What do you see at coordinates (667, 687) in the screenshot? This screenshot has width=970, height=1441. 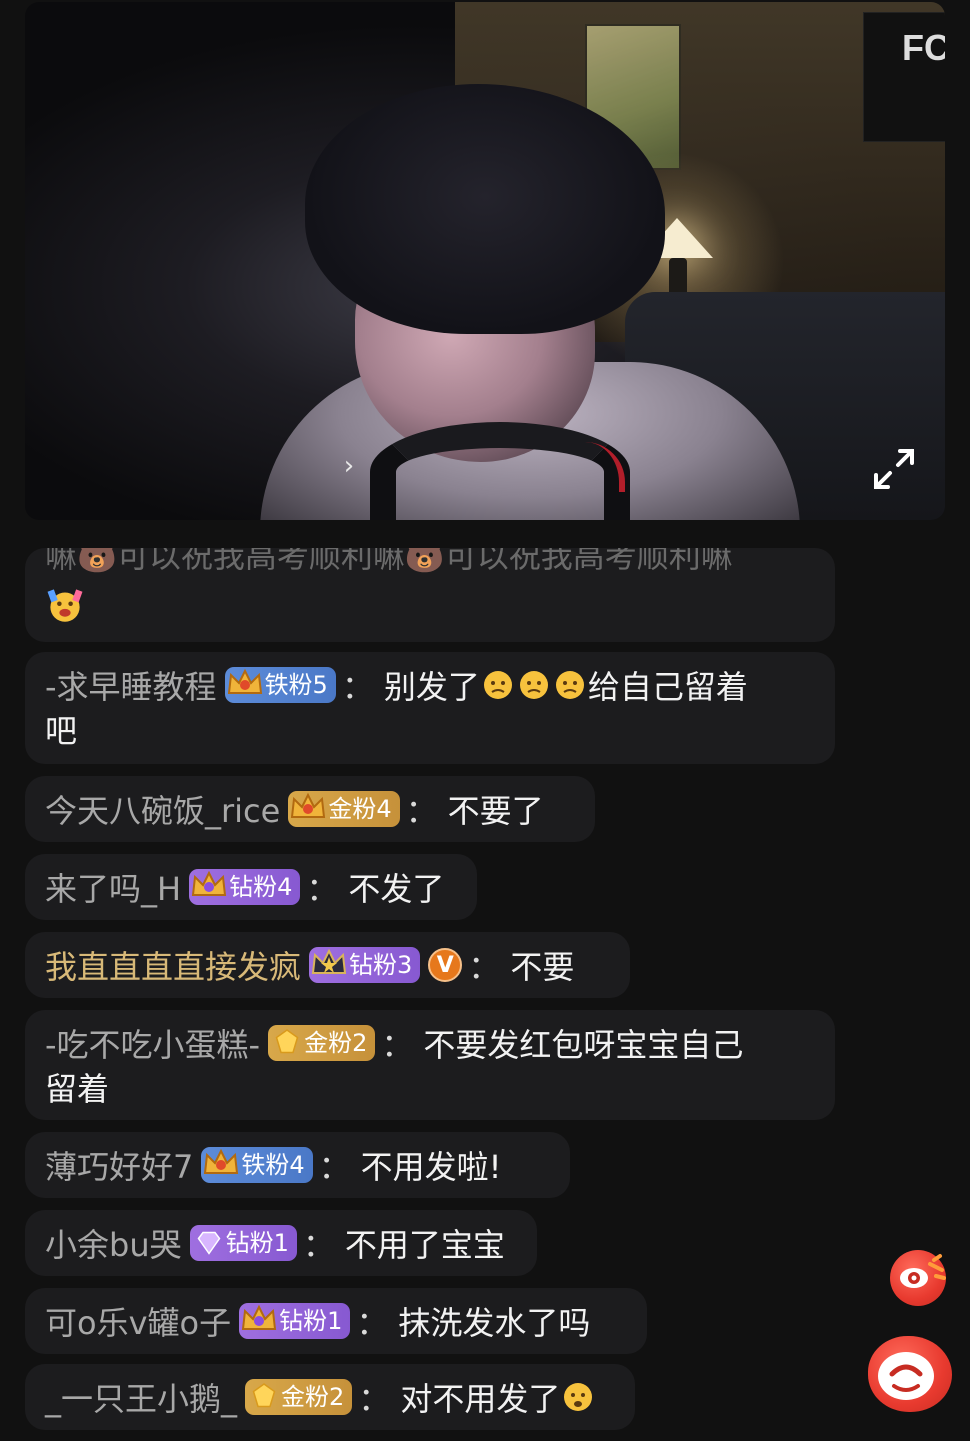 I see `chat-text: 给自己留着` at bounding box center [667, 687].